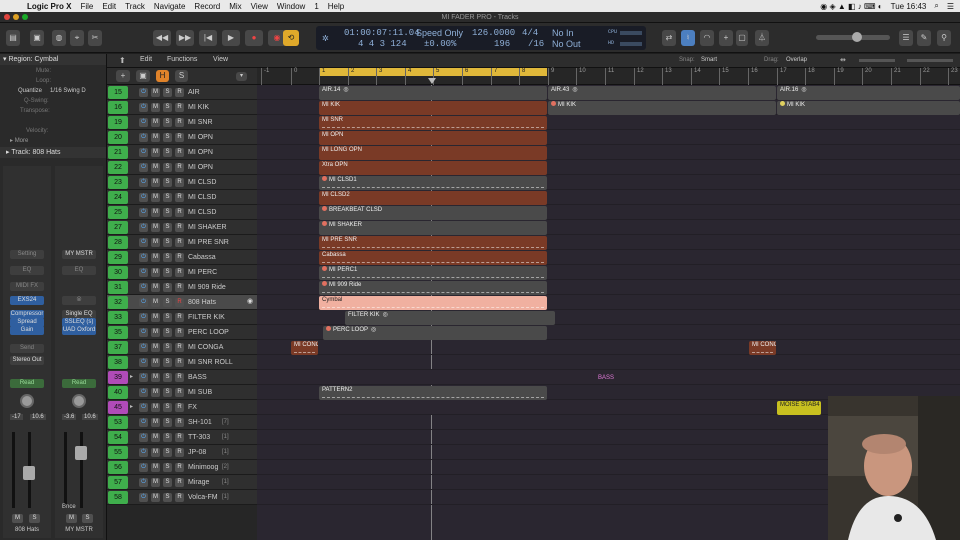 The height and width of the screenshot is (540, 960). I want to click on snap-select: Smart, so click(726, 60).